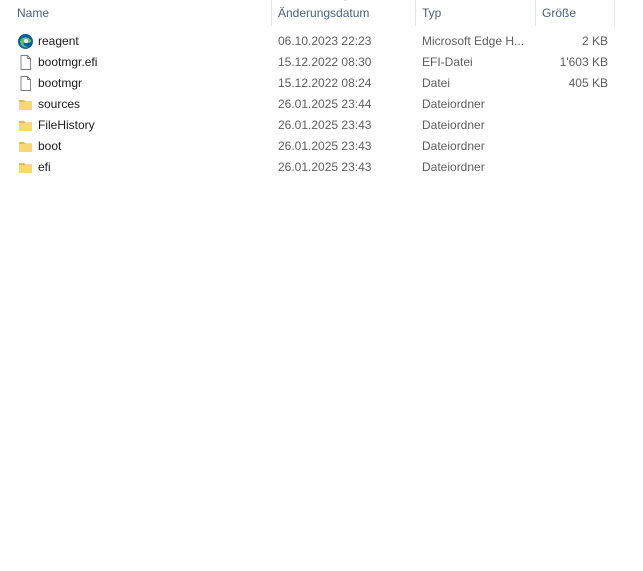 This screenshot has width=643, height=571. What do you see at coordinates (60, 83) in the screenshot?
I see `file-name: bootmgr` at bounding box center [60, 83].